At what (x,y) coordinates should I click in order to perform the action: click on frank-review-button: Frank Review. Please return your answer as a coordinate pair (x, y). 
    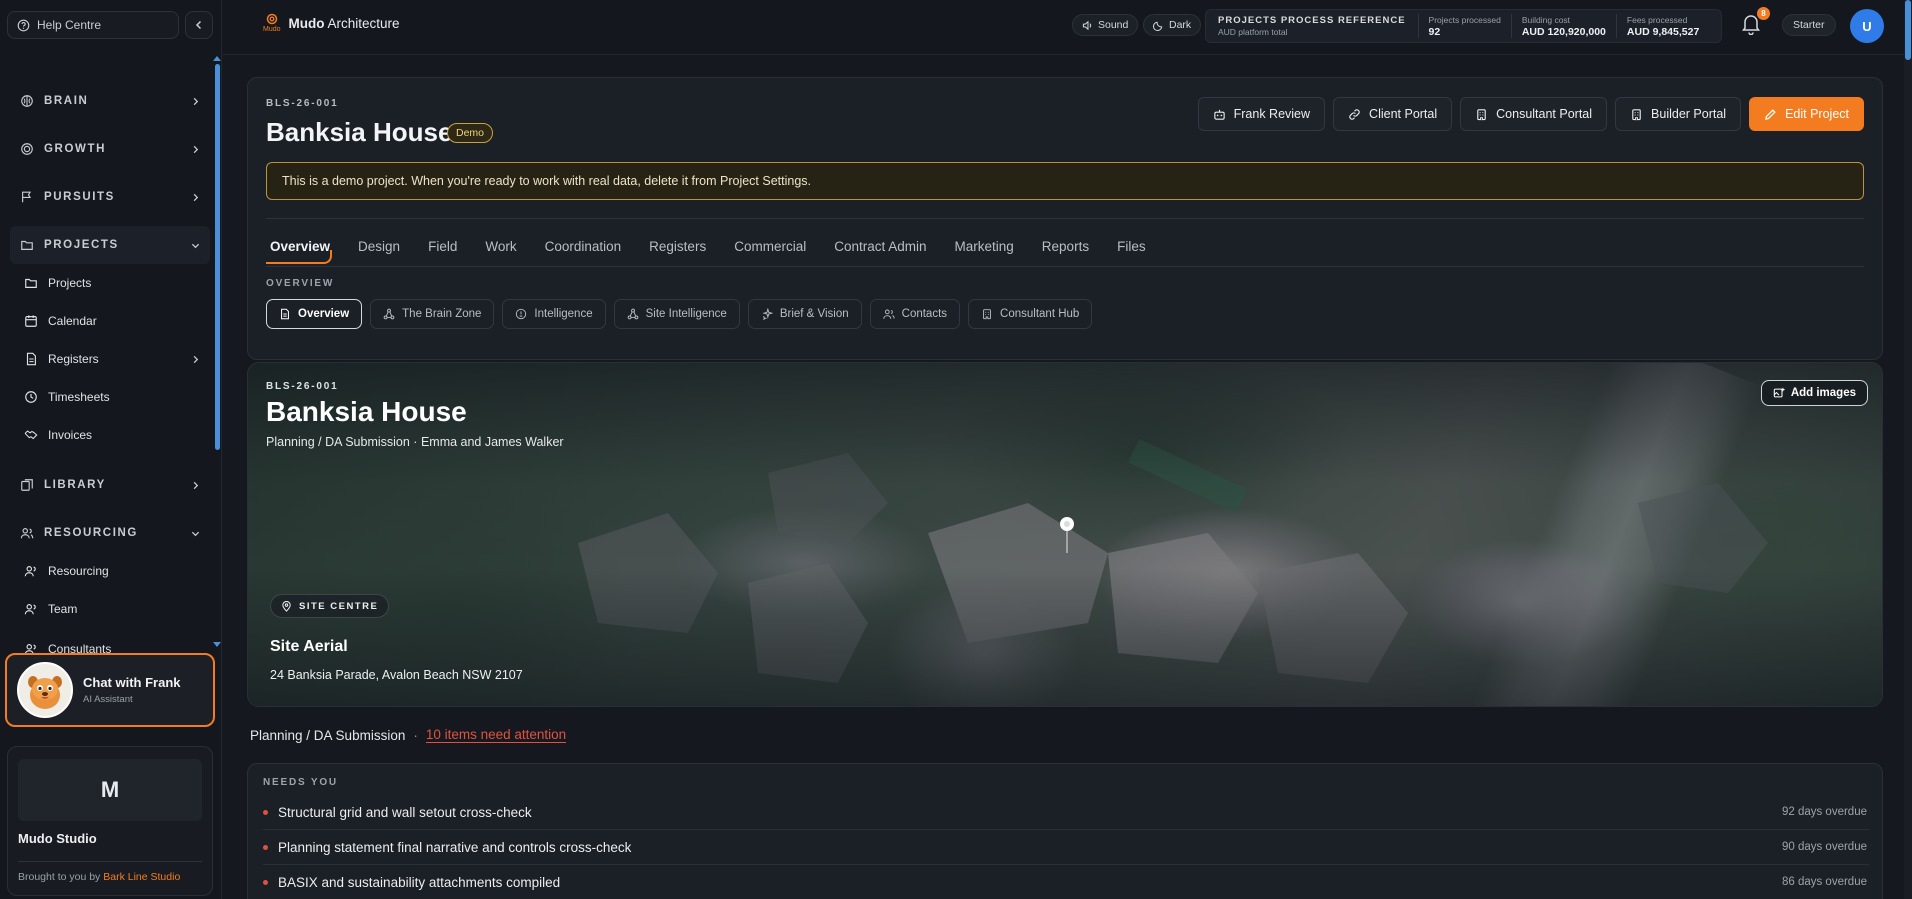
    Looking at the image, I should click on (1261, 114).